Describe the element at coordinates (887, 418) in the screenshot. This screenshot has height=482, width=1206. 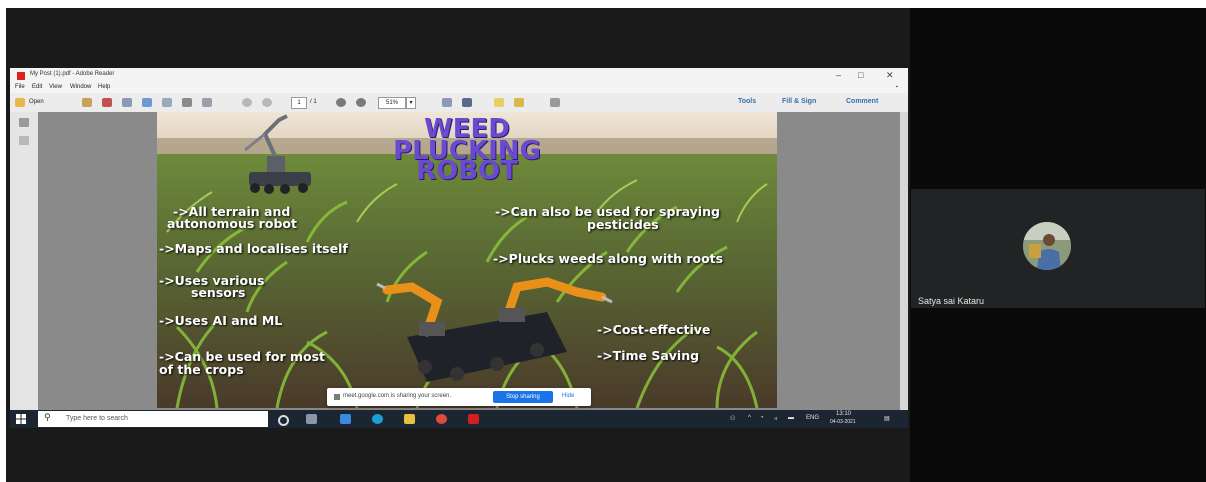
I see `notifications-icon: ▤` at that location.